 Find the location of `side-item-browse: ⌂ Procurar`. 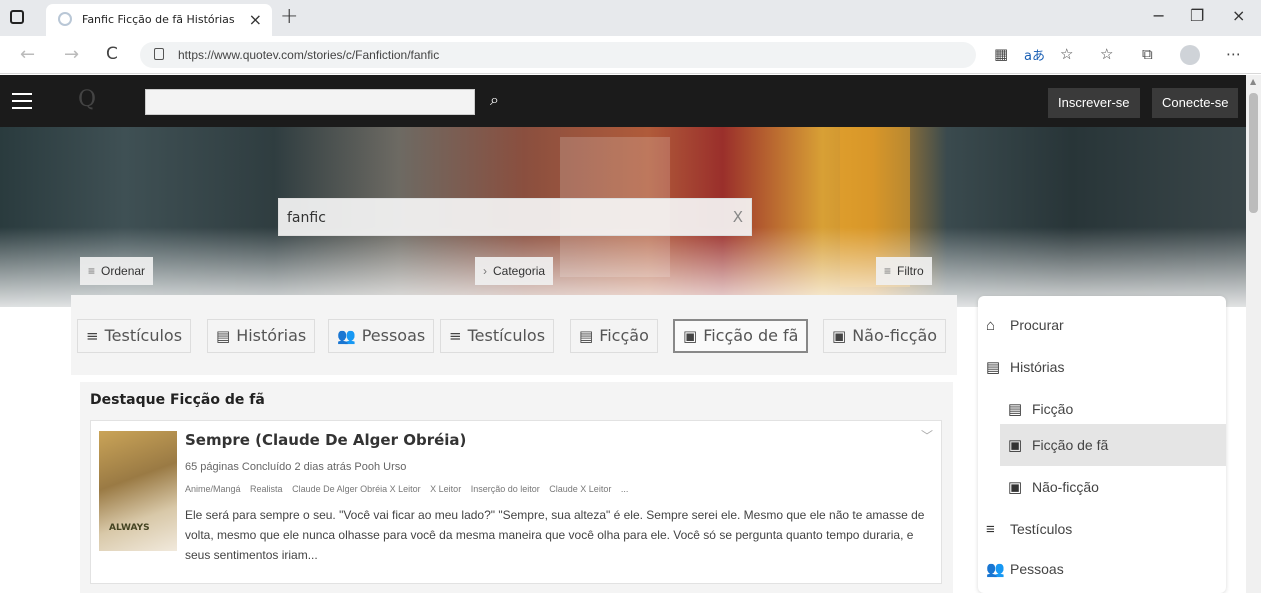

side-item-browse: ⌂ Procurar is located at coordinates (1102, 325).